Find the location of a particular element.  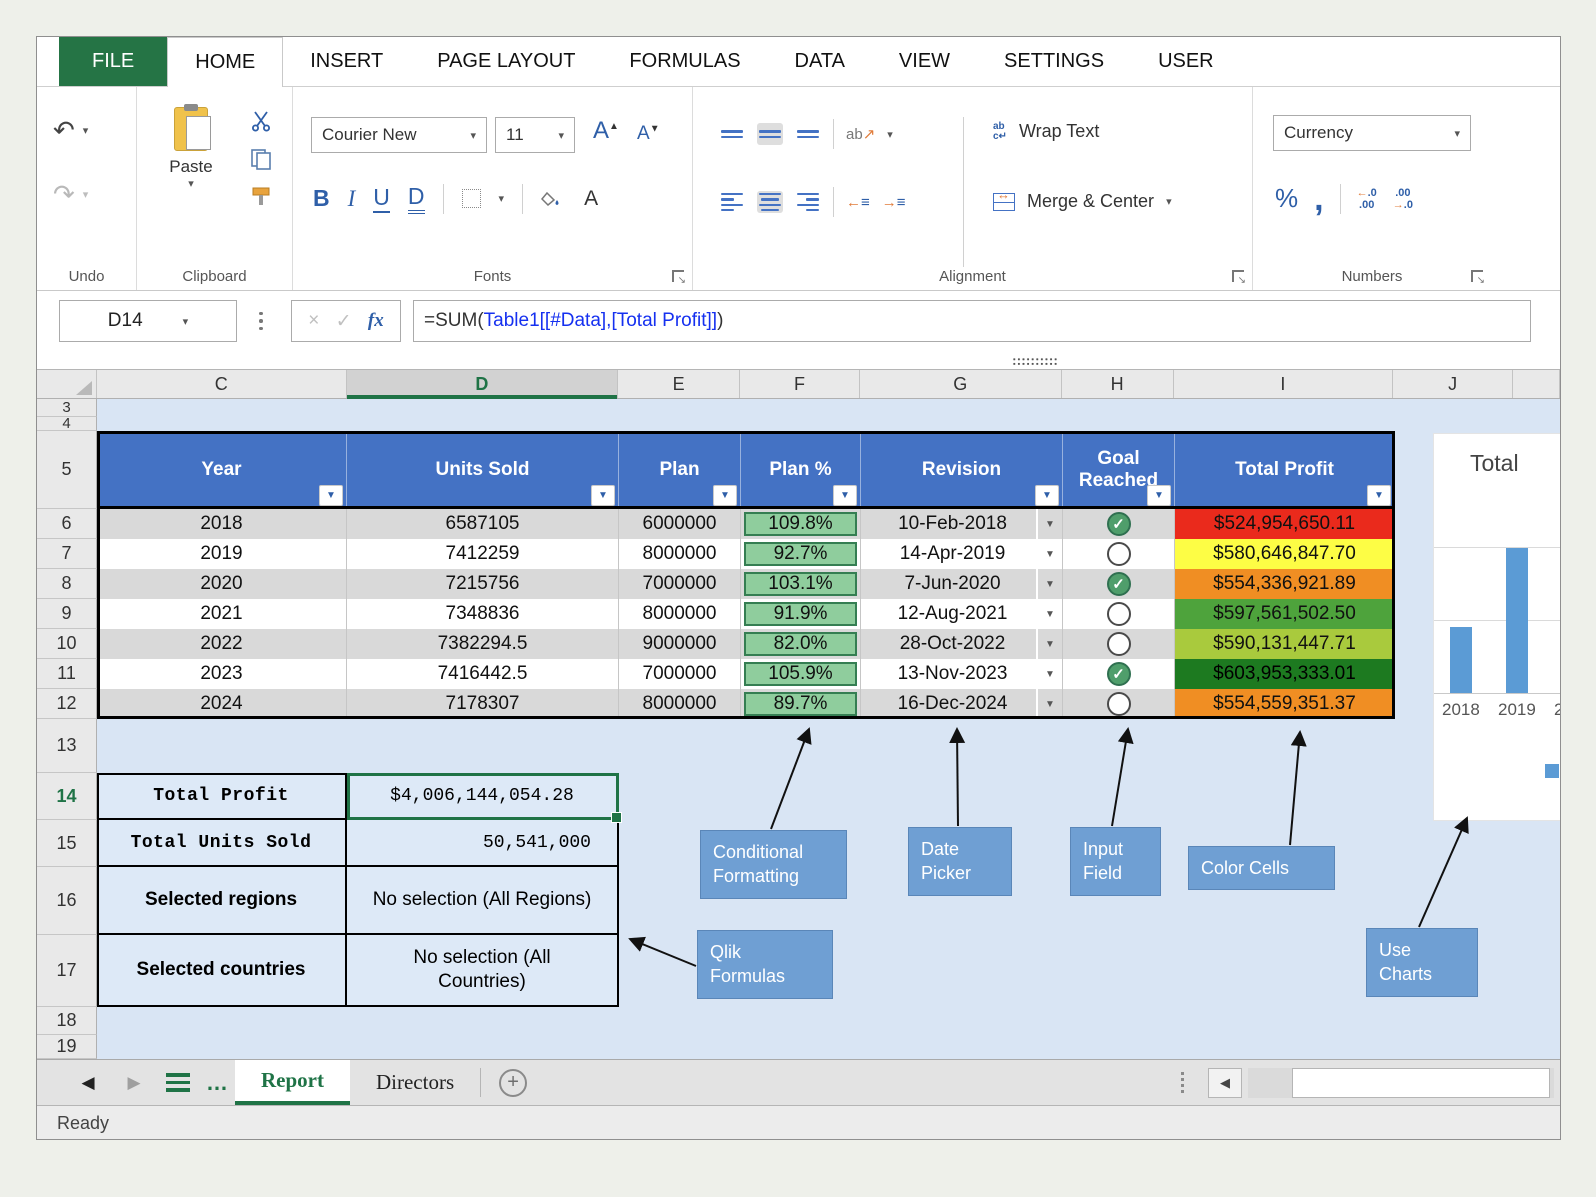

row-header-6: 6 is located at coordinates (67, 524).